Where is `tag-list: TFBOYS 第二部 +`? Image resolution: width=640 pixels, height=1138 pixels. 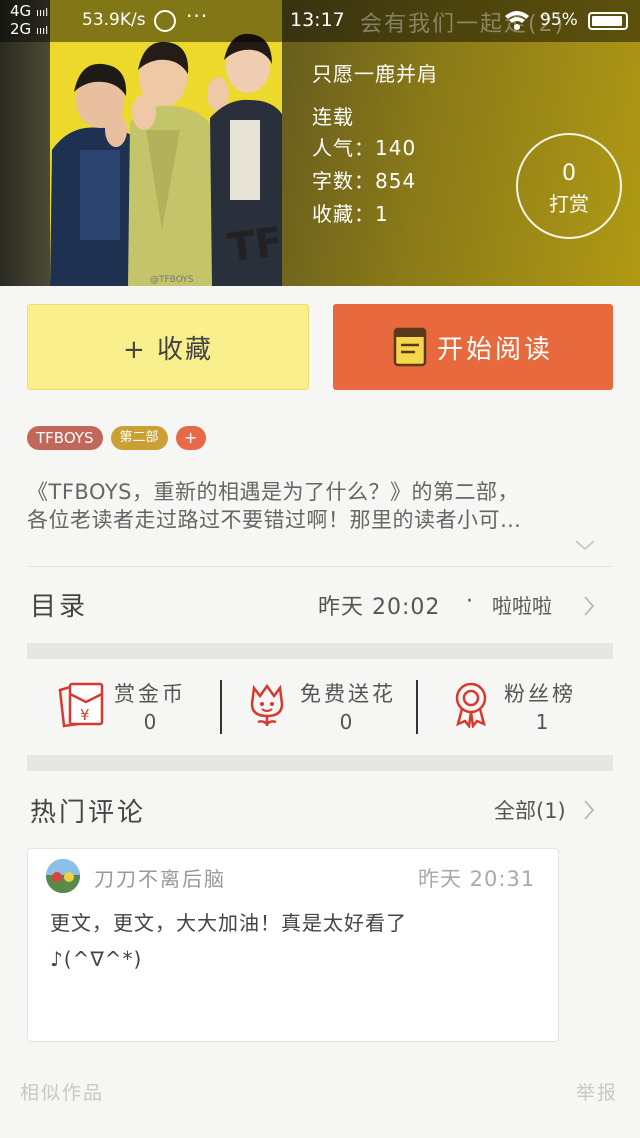
tag-list: TFBOYS 第二部 + is located at coordinates (116, 438).